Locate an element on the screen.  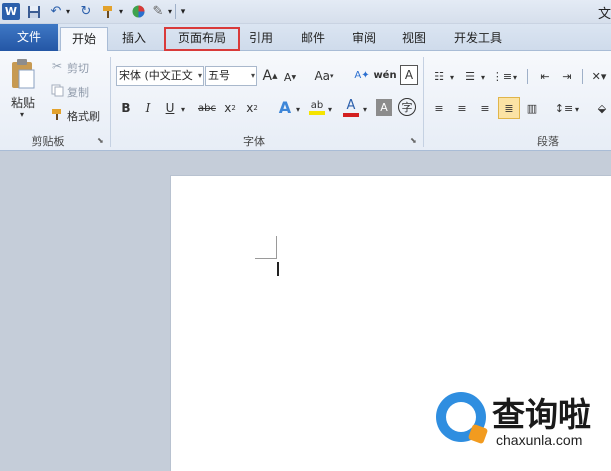
align-right-icon: ≡ is located at coordinates (485, 108).